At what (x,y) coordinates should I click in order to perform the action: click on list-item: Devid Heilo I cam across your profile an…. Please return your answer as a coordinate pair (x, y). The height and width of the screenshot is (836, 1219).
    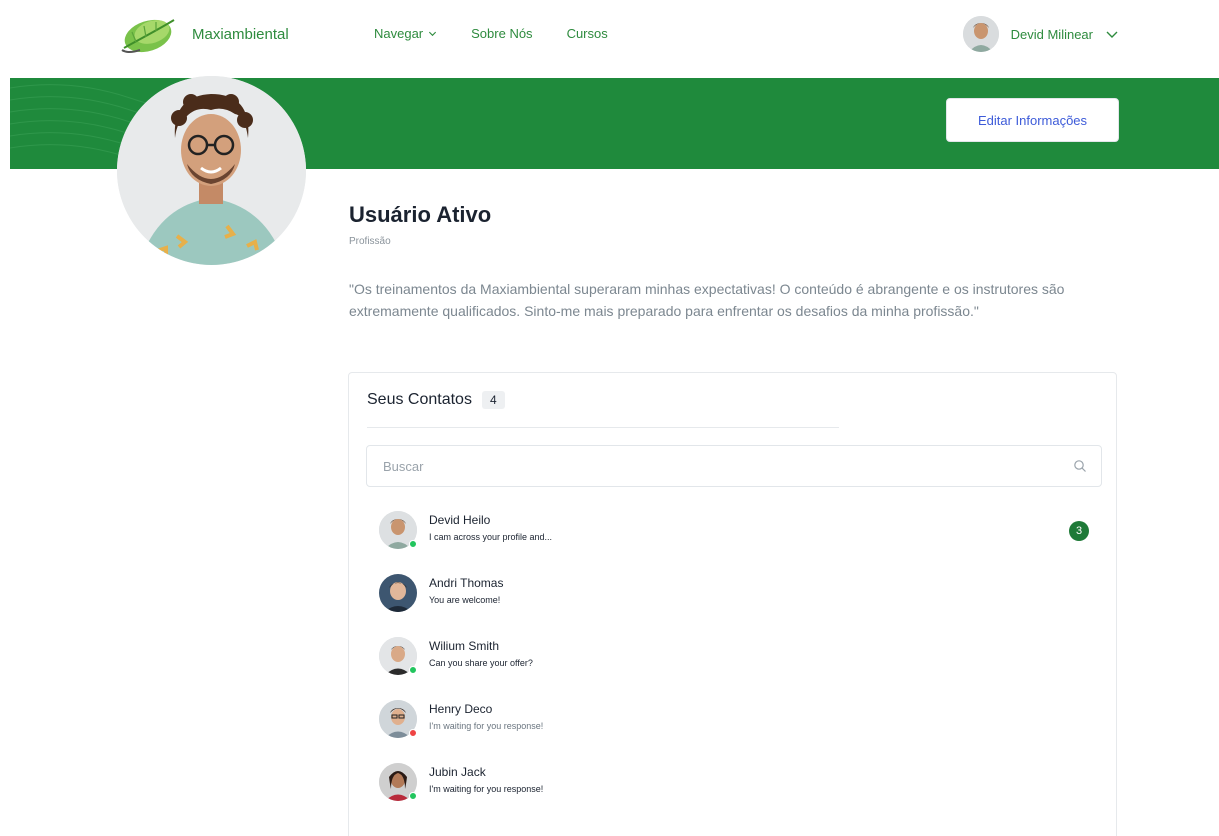
    Looking at the image, I should click on (739, 542).